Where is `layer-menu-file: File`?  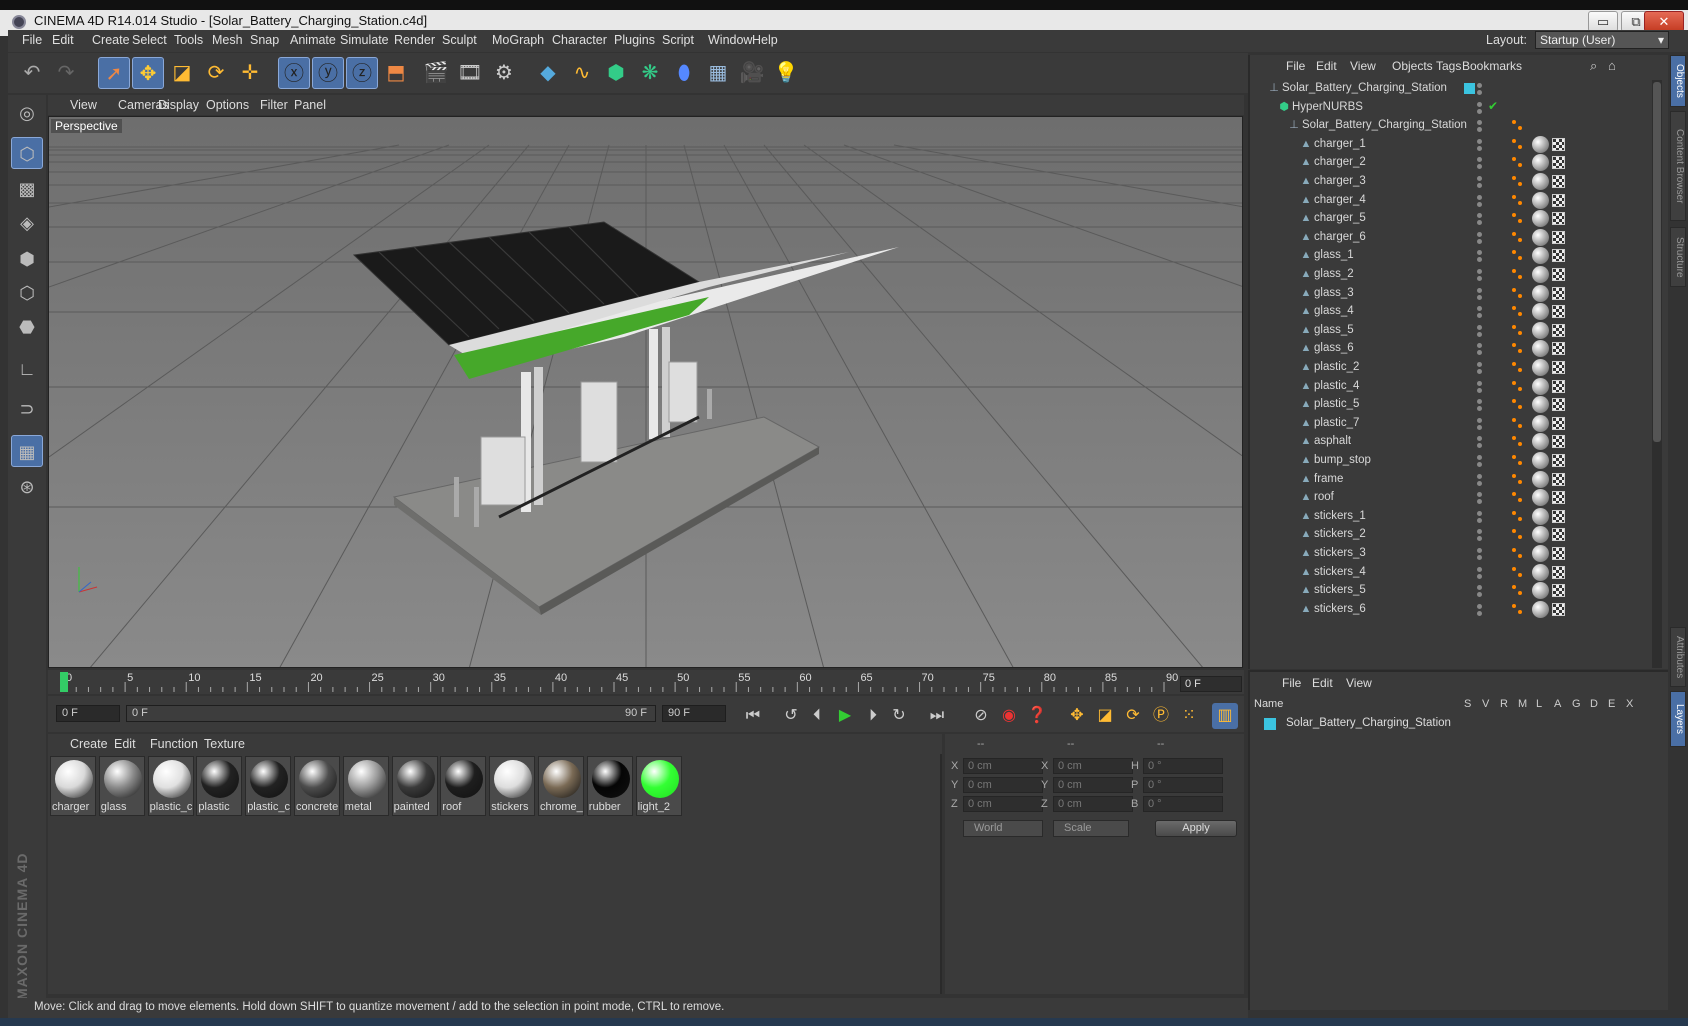
layer-menu-file: File is located at coordinates (1291, 683).